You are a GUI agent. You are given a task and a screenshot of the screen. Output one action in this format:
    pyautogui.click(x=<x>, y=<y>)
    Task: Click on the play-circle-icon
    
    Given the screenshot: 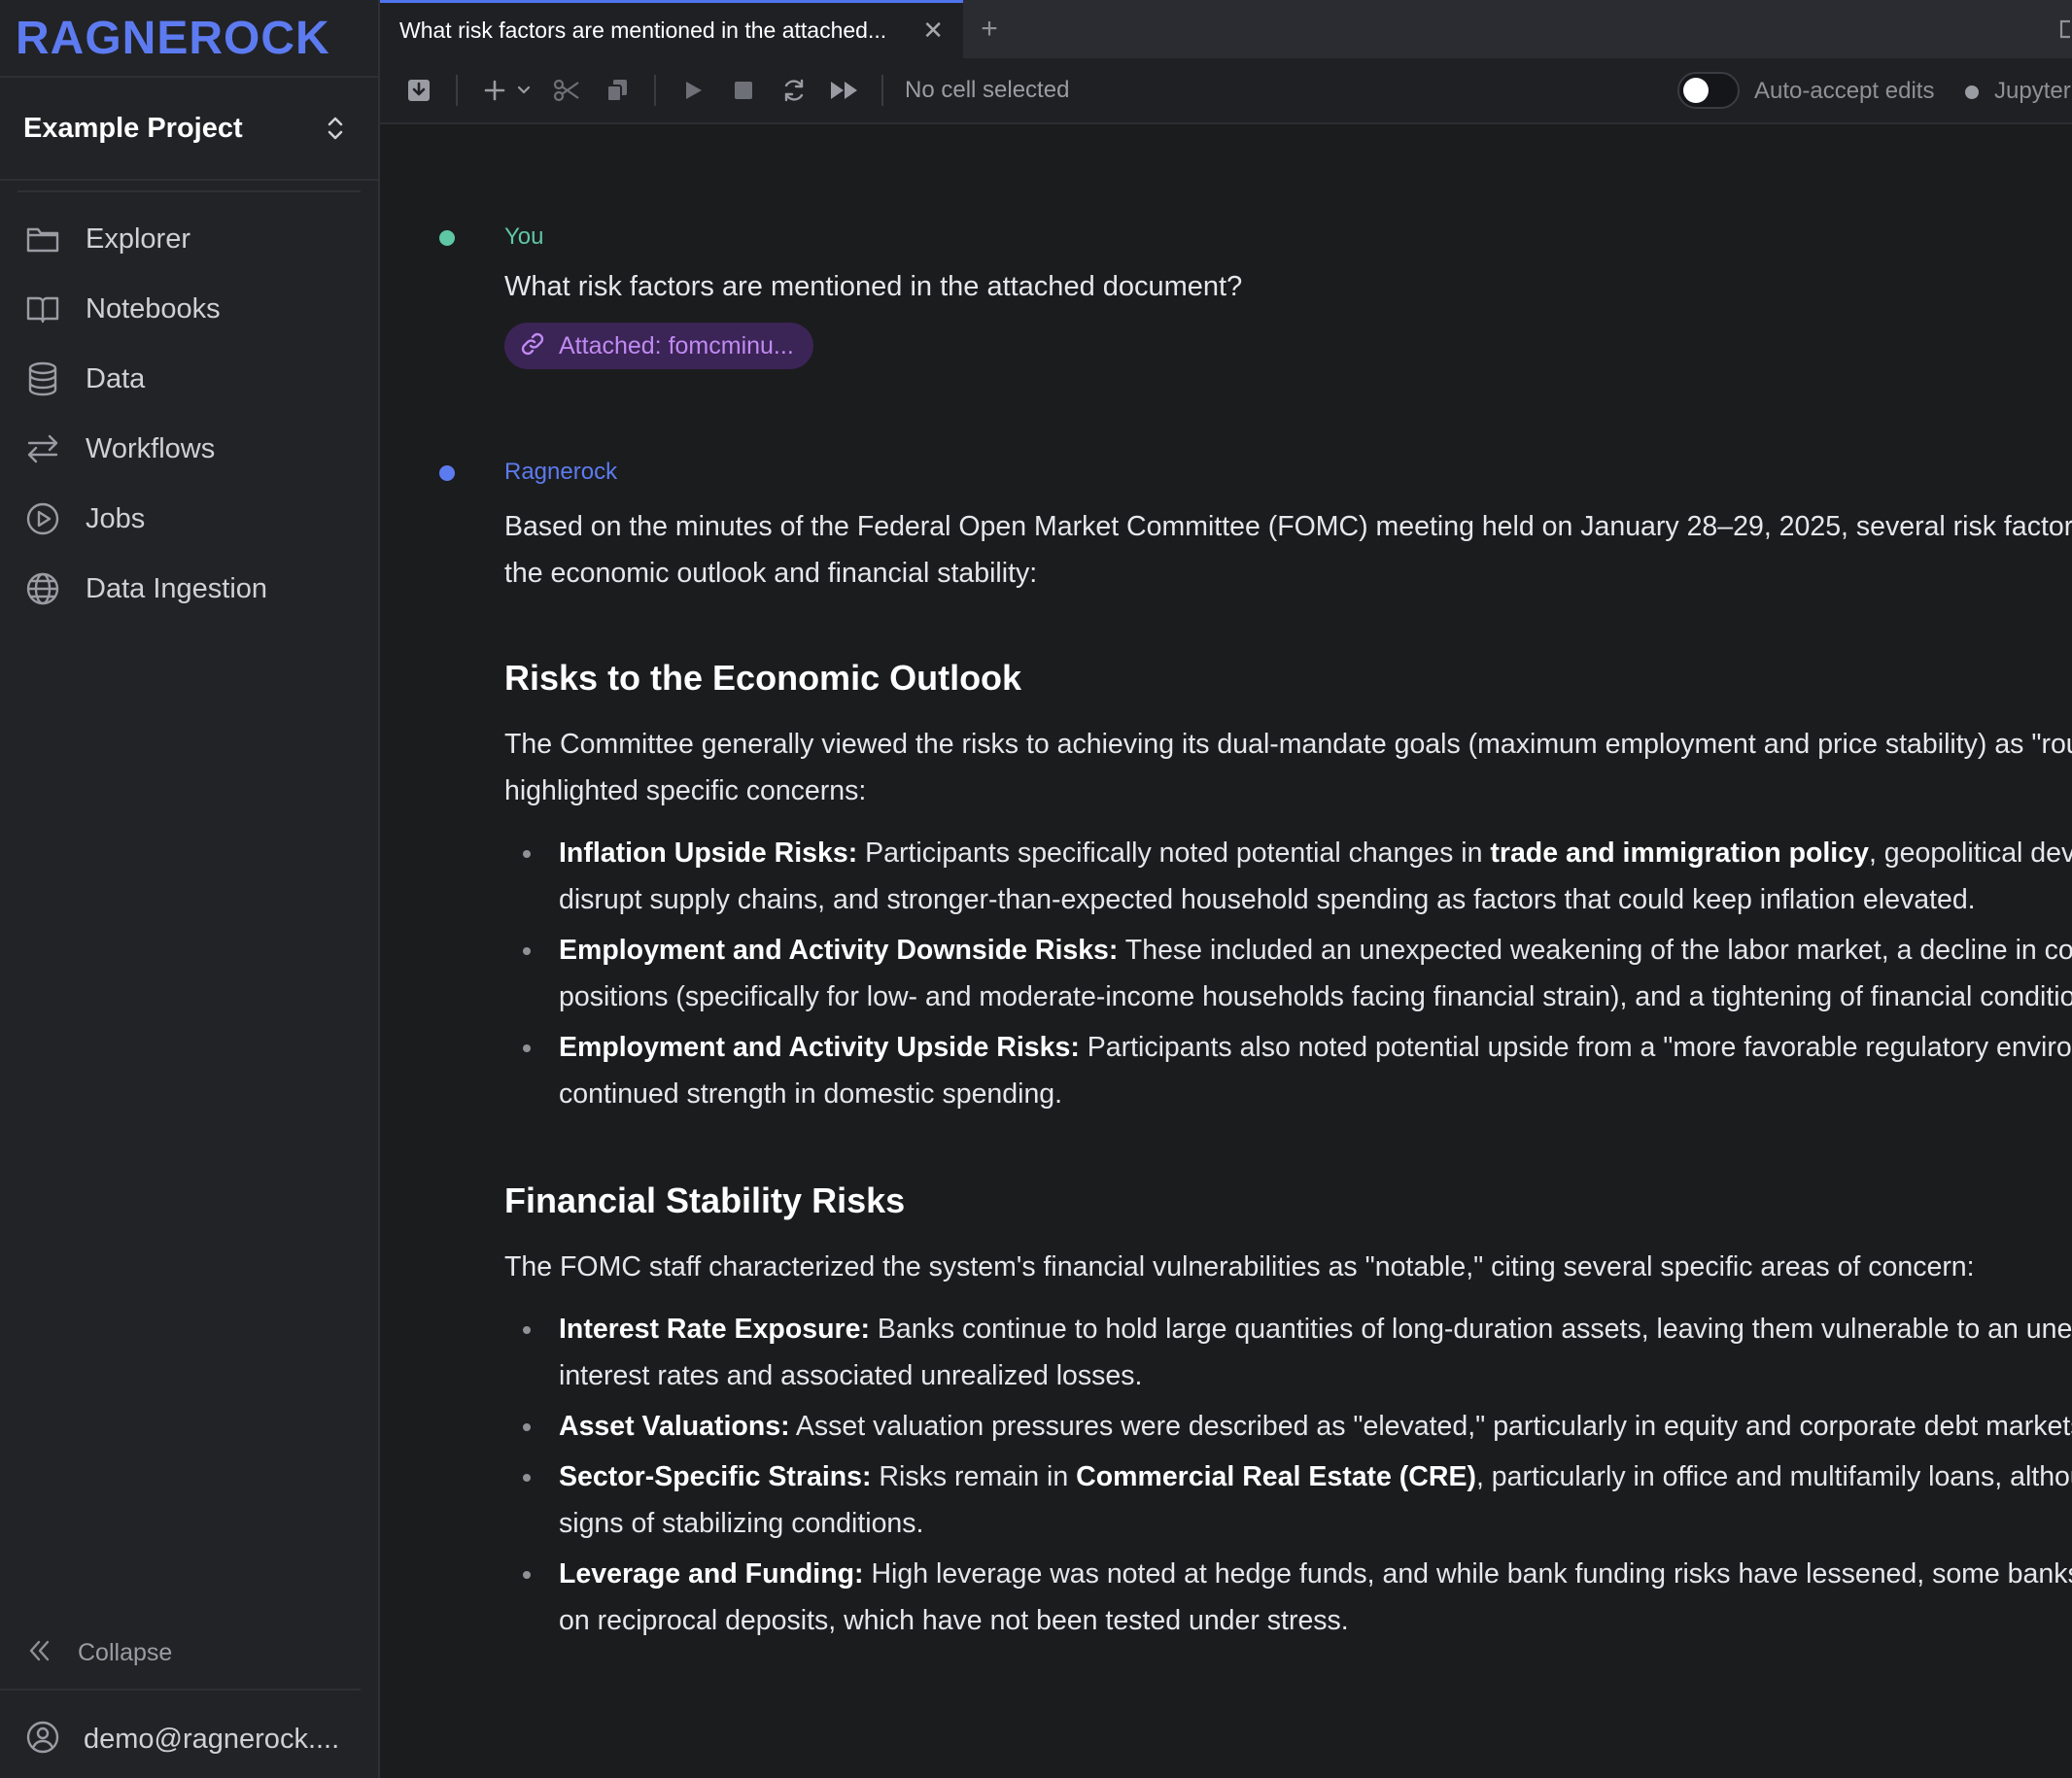 What is the action you would take?
    pyautogui.click(x=42, y=518)
    